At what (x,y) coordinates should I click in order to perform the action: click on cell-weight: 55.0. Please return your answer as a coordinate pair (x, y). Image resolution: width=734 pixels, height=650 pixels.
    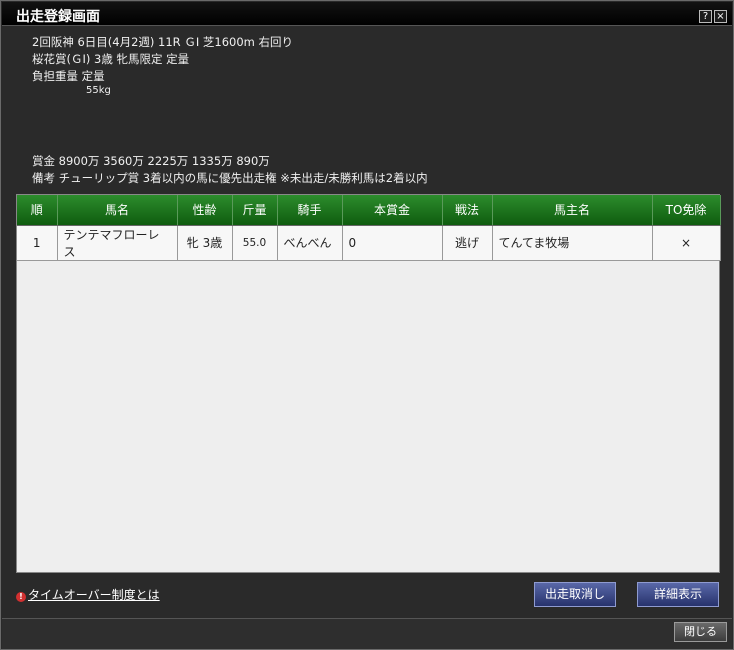
    Looking at the image, I should click on (255, 243).